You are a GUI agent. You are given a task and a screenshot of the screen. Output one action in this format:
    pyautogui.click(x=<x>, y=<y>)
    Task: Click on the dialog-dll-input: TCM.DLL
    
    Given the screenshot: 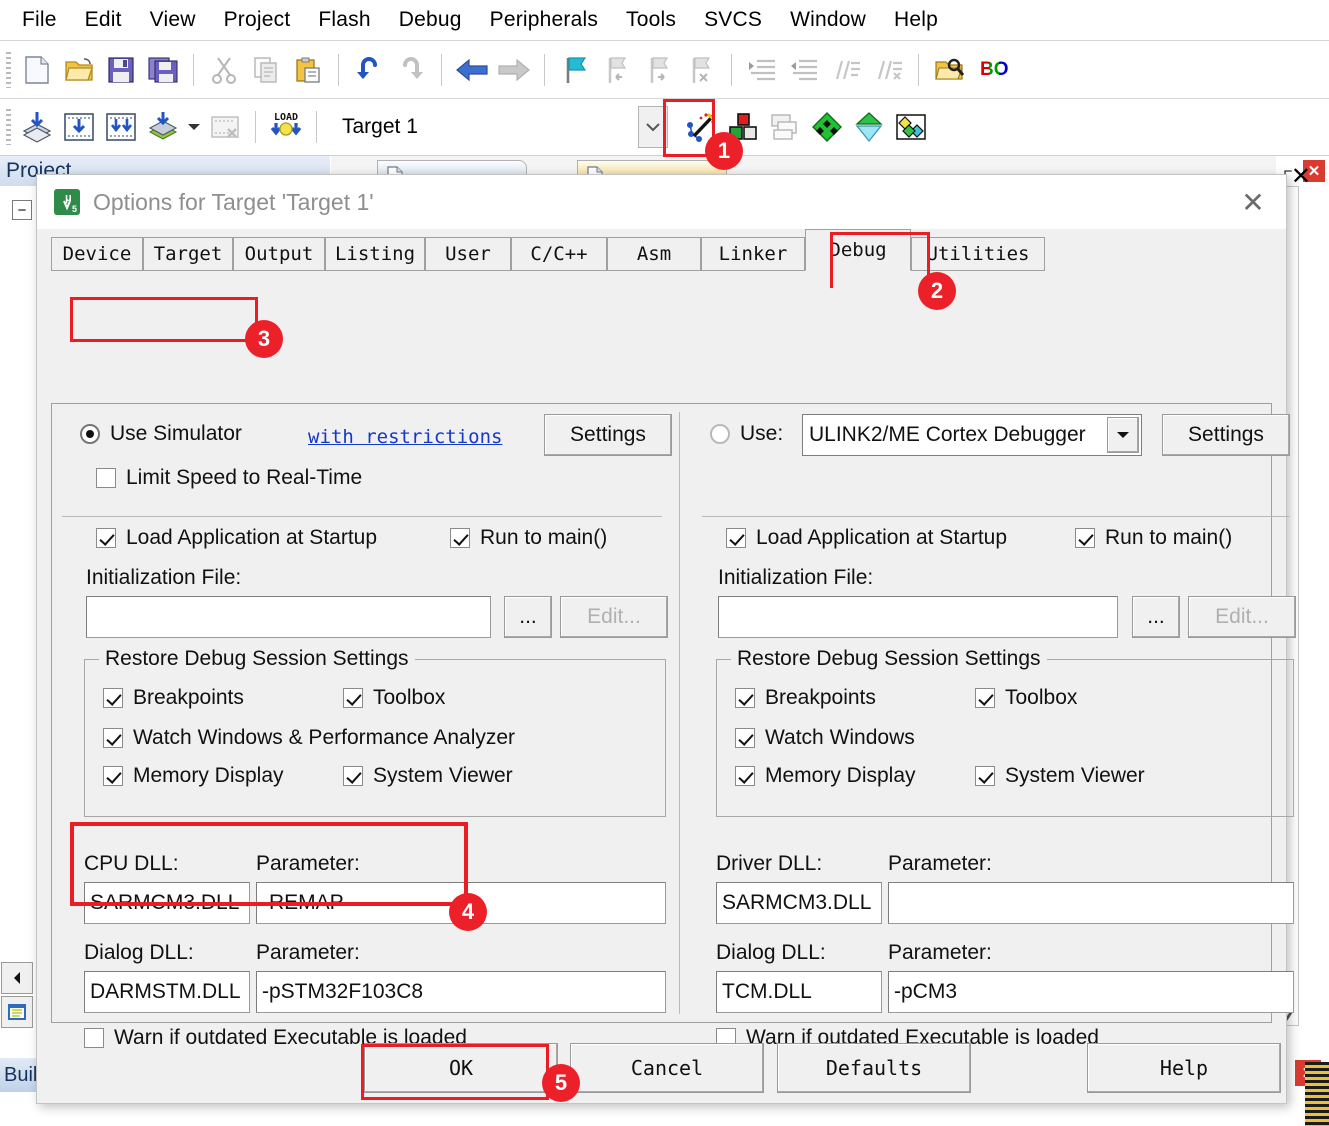 What is the action you would take?
    pyautogui.click(x=799, y=992)
    